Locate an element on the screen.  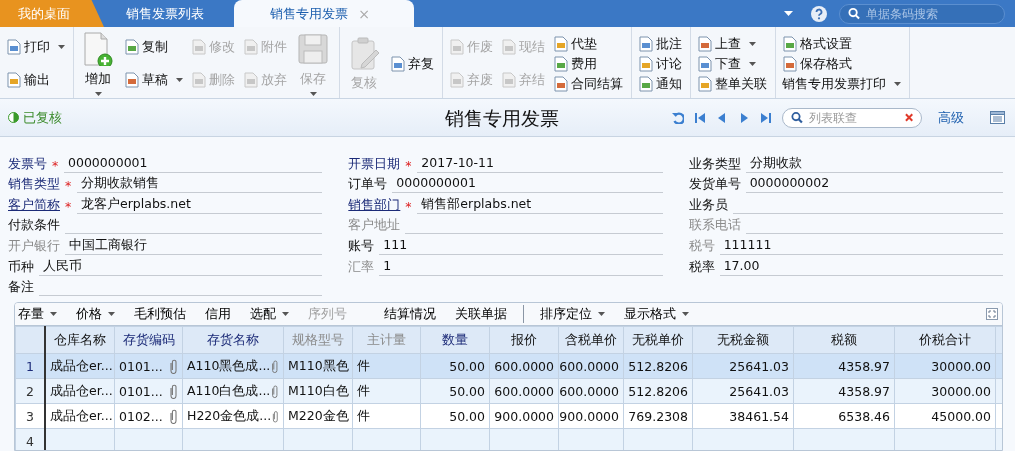
table-row: 2 成品仓er... 0101... A110白色成... M110白色 件 50.00 600.0000 600.0000 512.8206 25641.03 4358.97 30000.00 is located at coordinates (508, 391).